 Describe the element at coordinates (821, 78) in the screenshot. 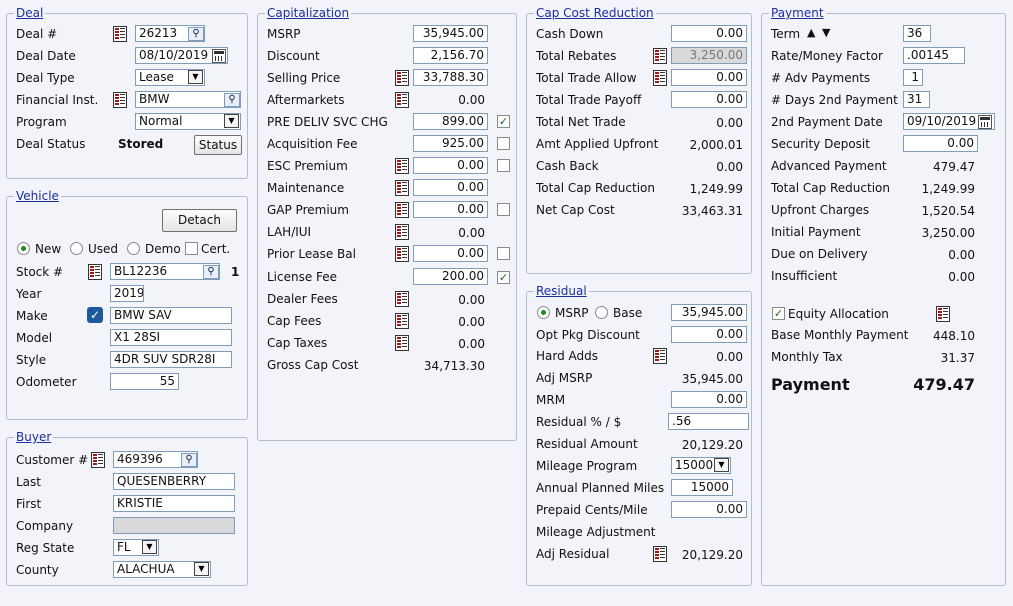

I see `adv-payments-label: # Adv Payments` at that location.